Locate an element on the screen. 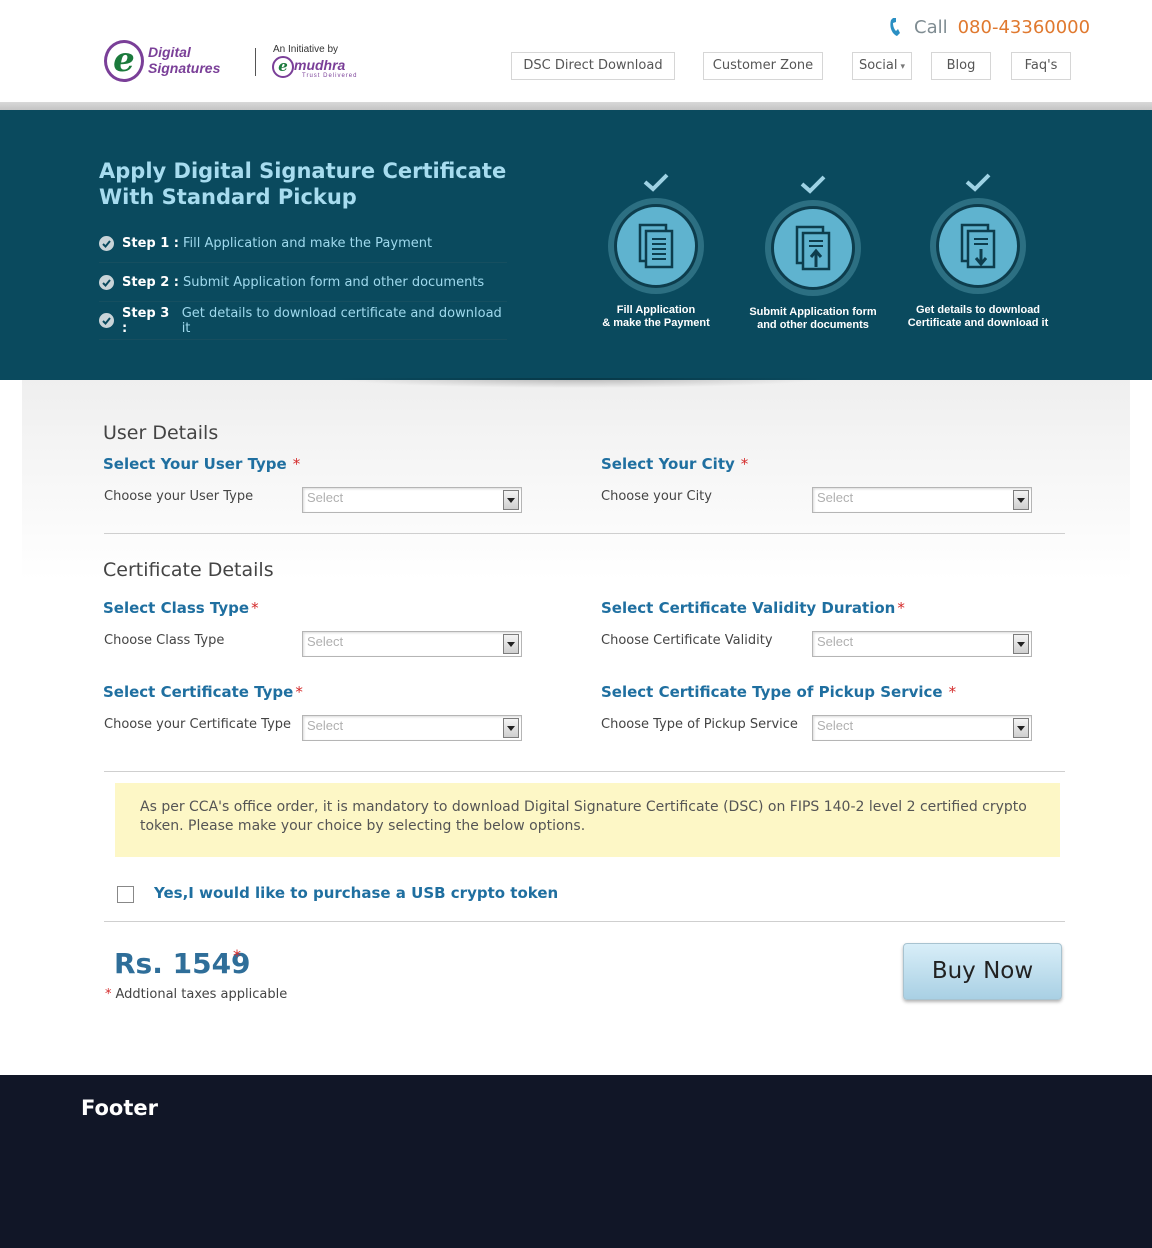 Image resolution: width=1152 pixels, height=1248 pixels. field-title-text: Select Certificate Validity Duration is located at coordinates (748, 608).